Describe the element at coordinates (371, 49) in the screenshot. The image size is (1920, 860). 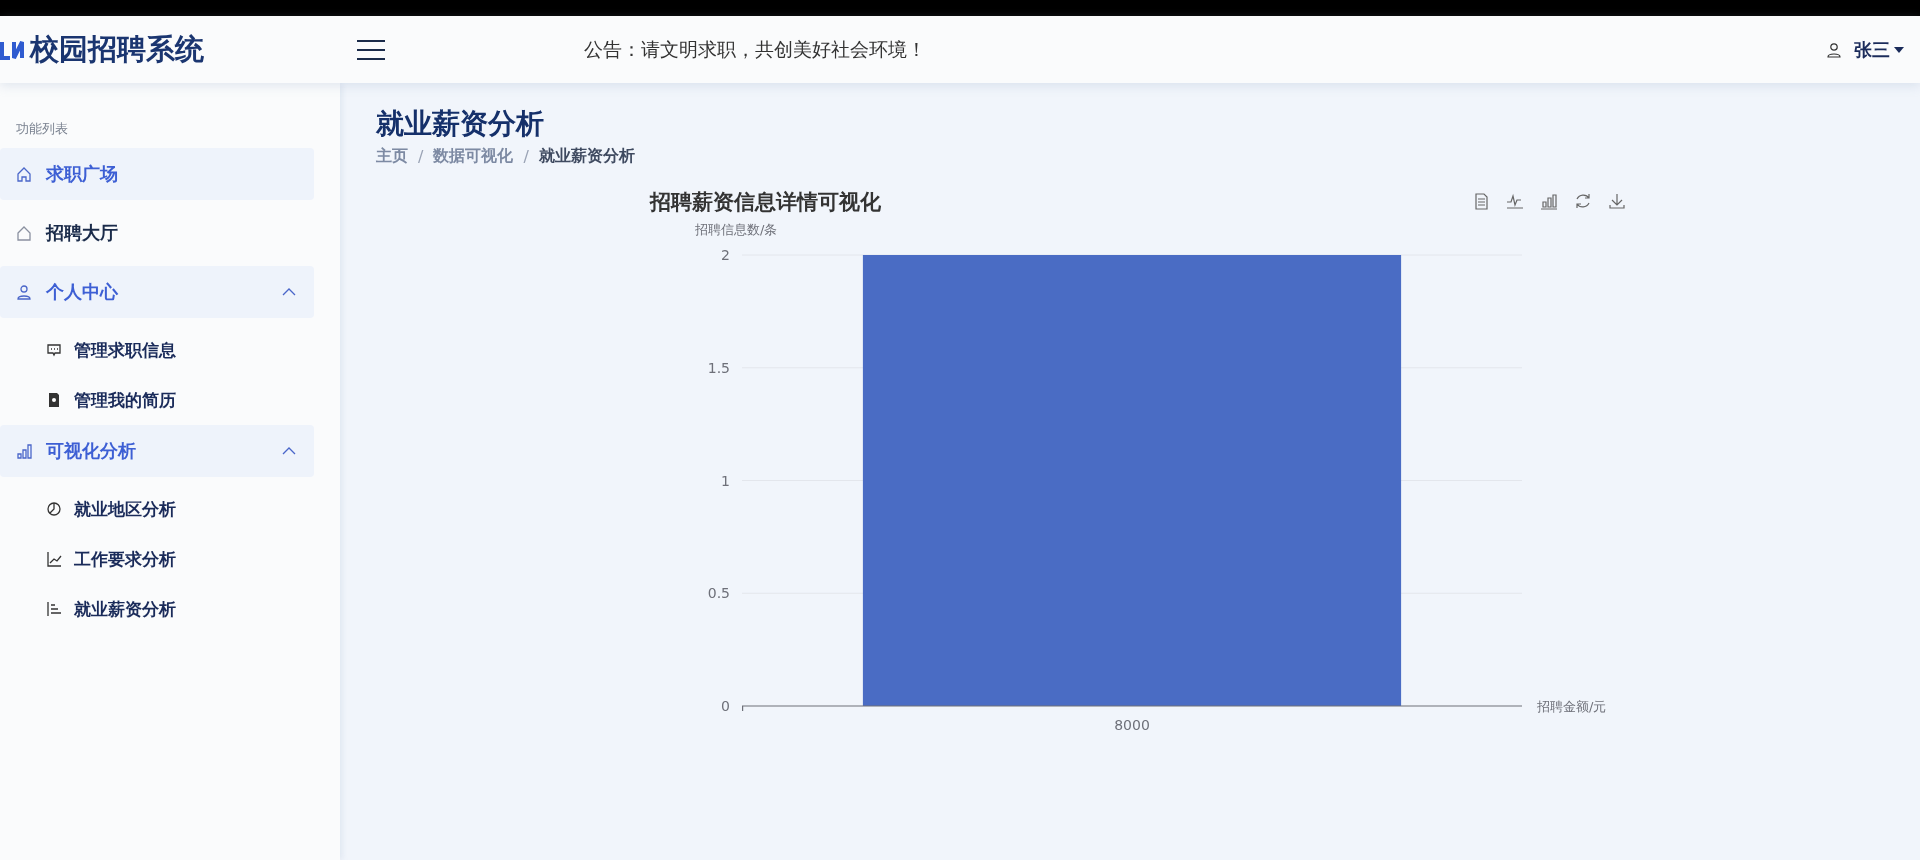
I see `menu-button` at that location.